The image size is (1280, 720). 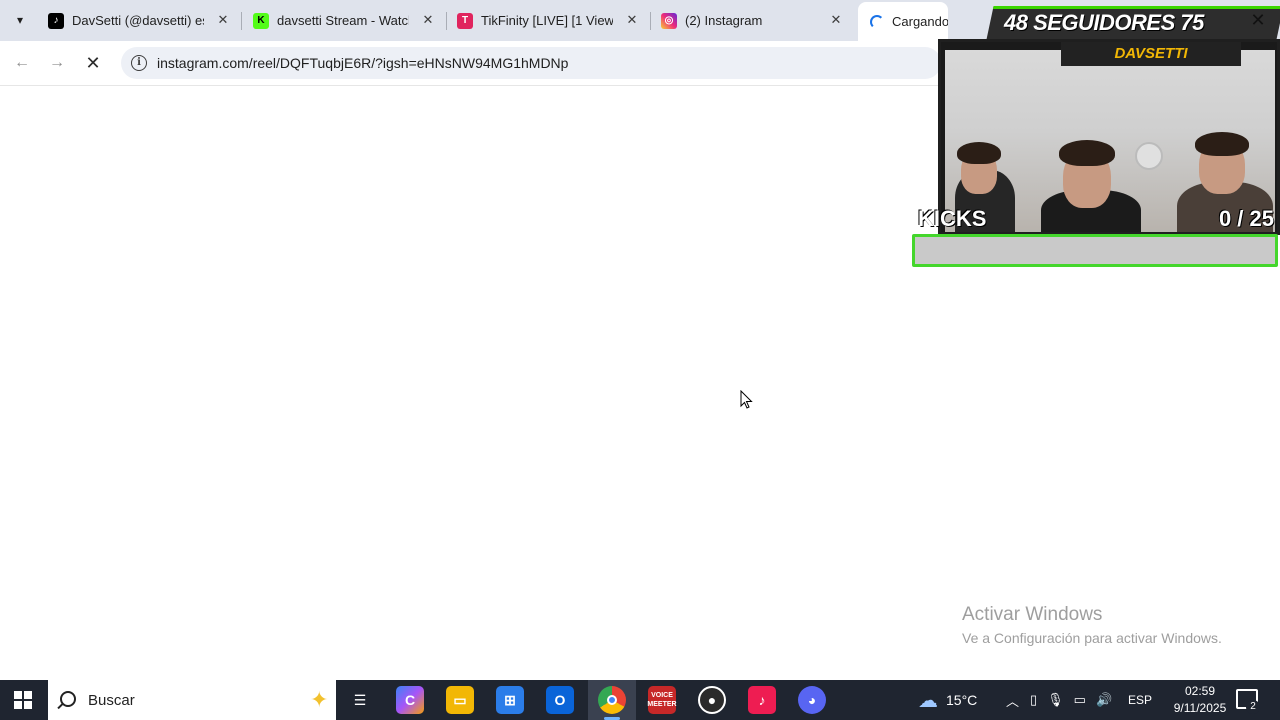 What do you see at coordinates (1055, 700) in the screenshot?
I see `microphone-icon: 🎙` at bounding box center [1055, 700].